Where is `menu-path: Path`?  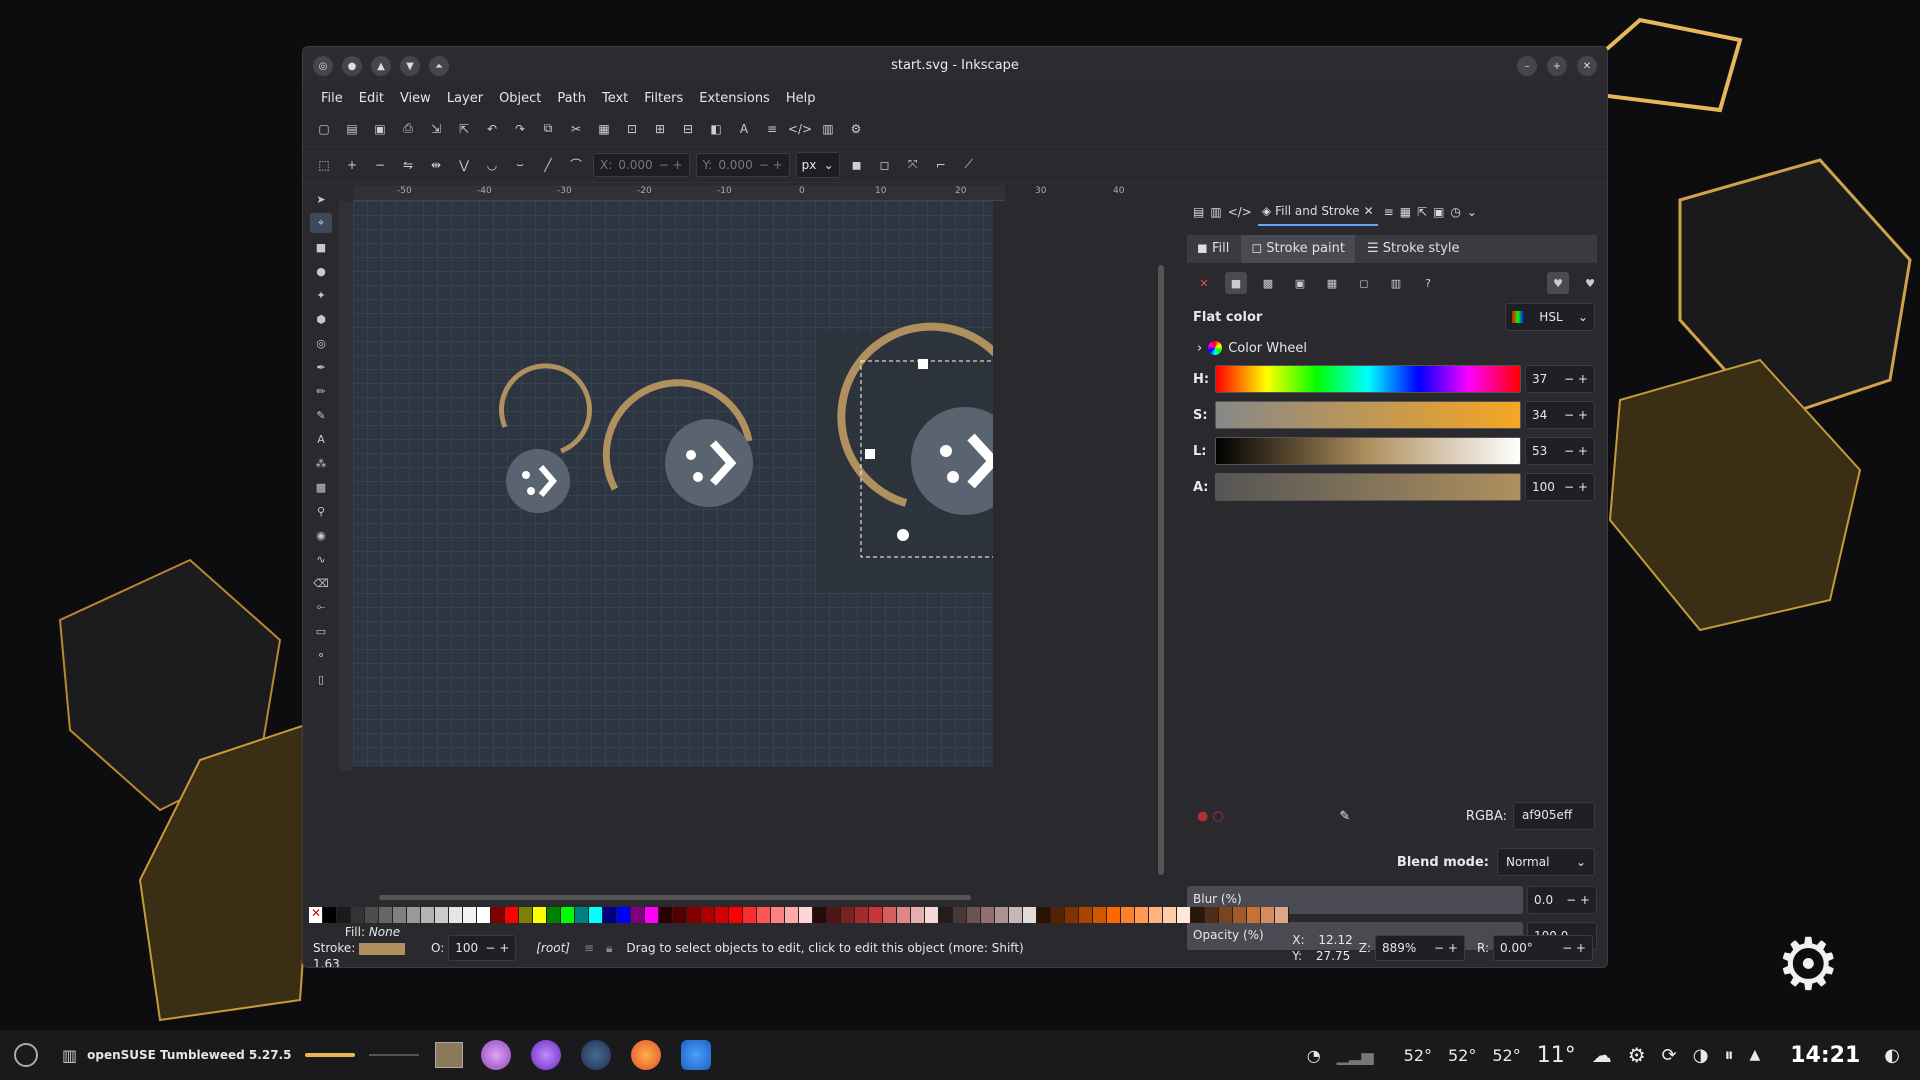
menu-path: Path is located at coordinates (571, 98).